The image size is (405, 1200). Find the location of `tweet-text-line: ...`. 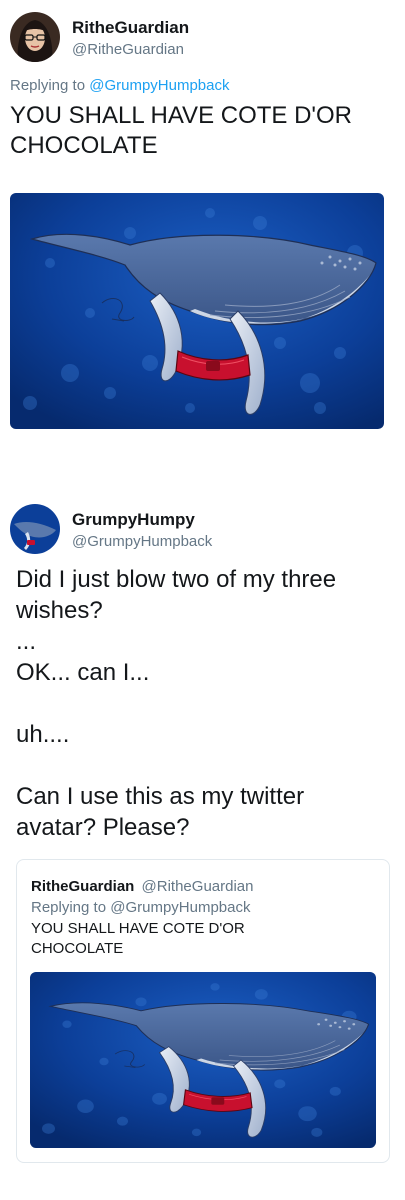

tweet-text-line: ... is located at coordinates (26, 641).